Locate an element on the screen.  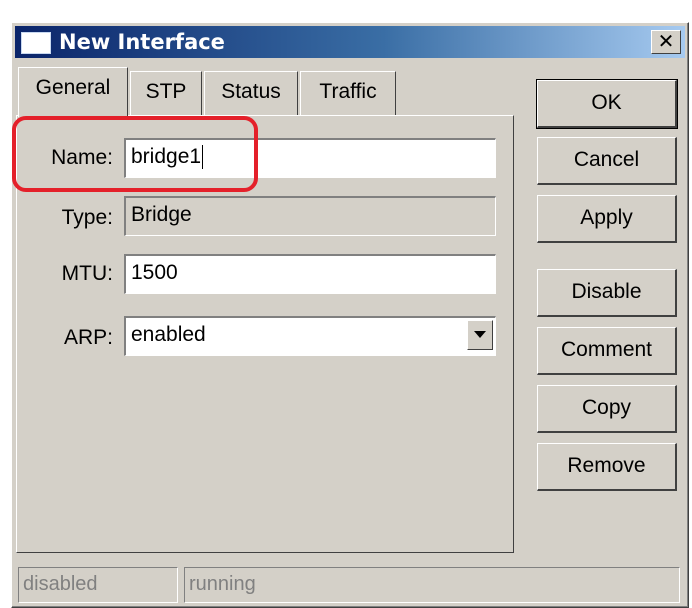
tab-general: General is located at coordinates (73, 92).